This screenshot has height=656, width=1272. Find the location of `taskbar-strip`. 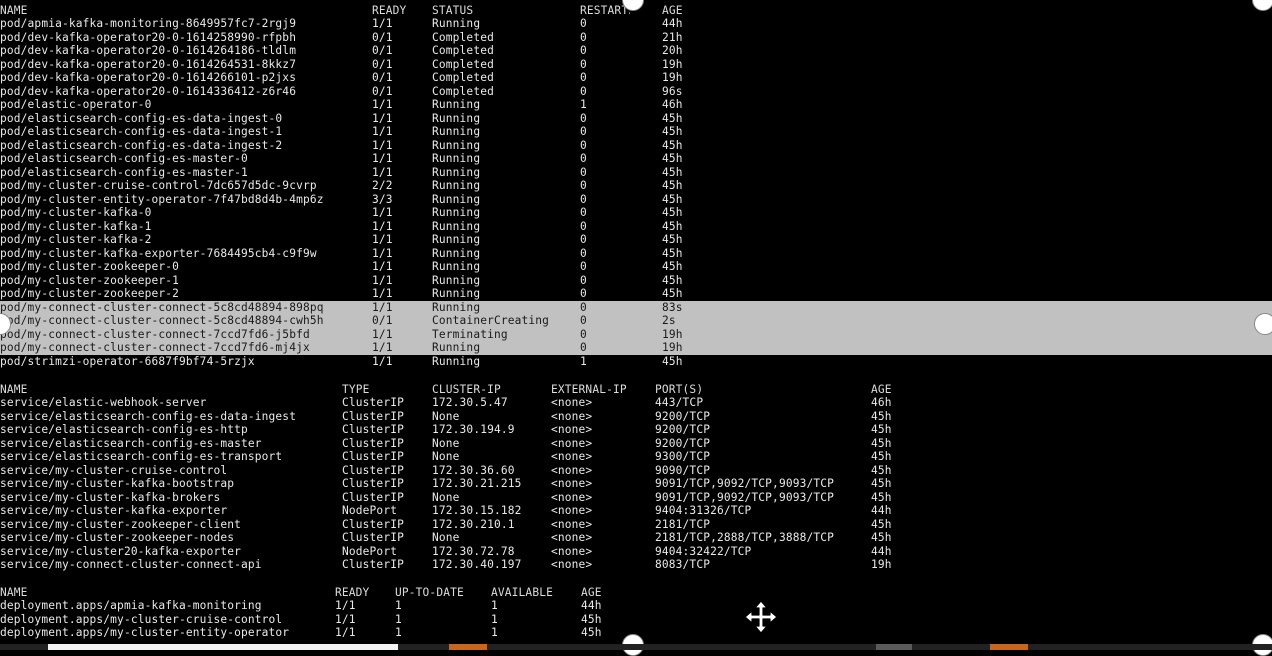

taskbar-strip is located at coordinates (636, 647).